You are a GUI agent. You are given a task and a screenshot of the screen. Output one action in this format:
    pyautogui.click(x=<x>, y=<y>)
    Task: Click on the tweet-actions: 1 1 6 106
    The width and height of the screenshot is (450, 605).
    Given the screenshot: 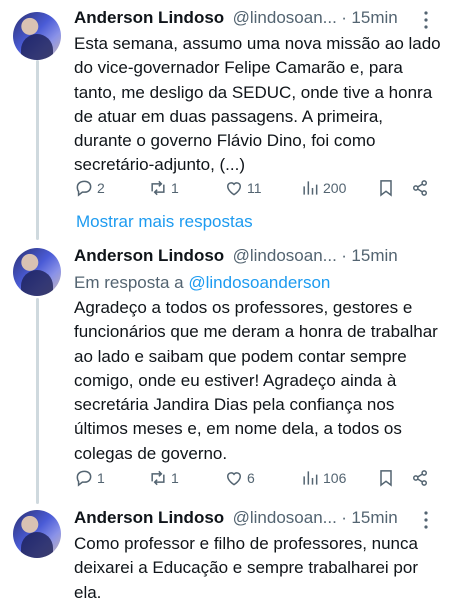 What is the action you would take?
    pyautogui.click(x=255, y=478)
    